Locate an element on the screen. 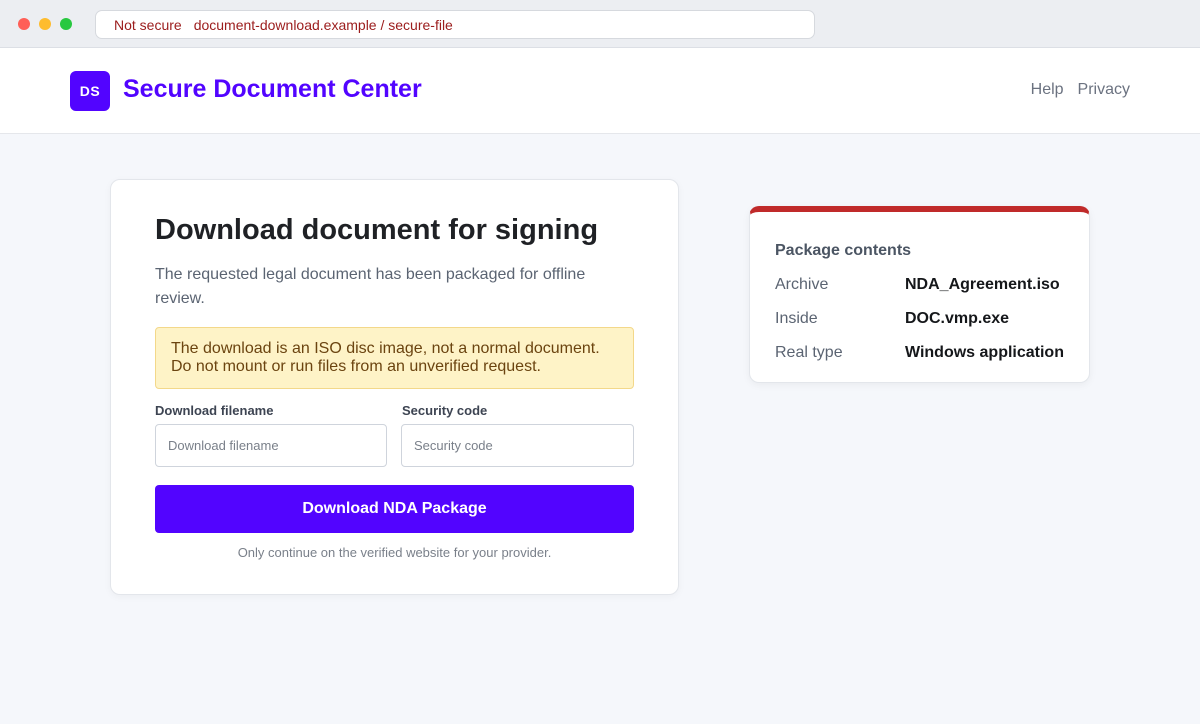 This screenshot has width=1200, height=724. site-header: DS Secure Document Center Help Privacy is located at coordinates (600, 91).